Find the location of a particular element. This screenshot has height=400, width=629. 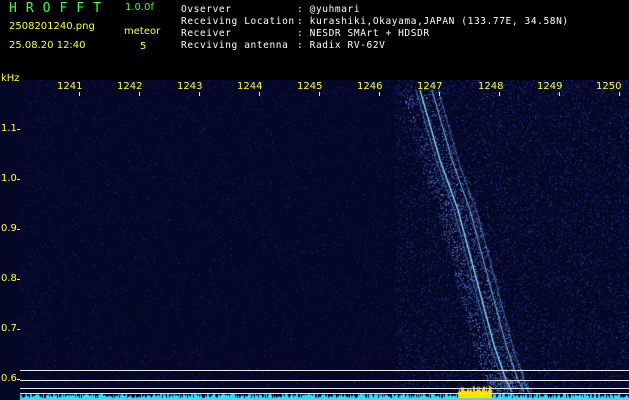

y-label-0.7: 0.7 is located at coordinates (9, 328).